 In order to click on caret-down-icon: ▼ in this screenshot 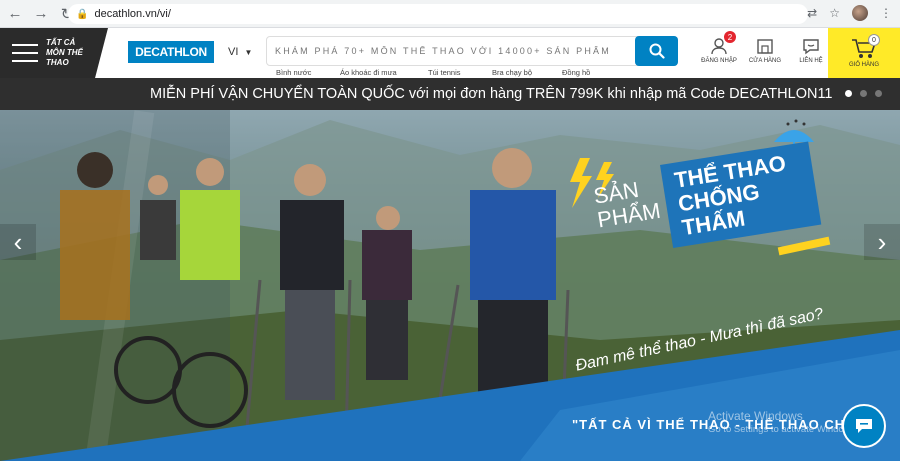, I will do `click(248, 52)`.